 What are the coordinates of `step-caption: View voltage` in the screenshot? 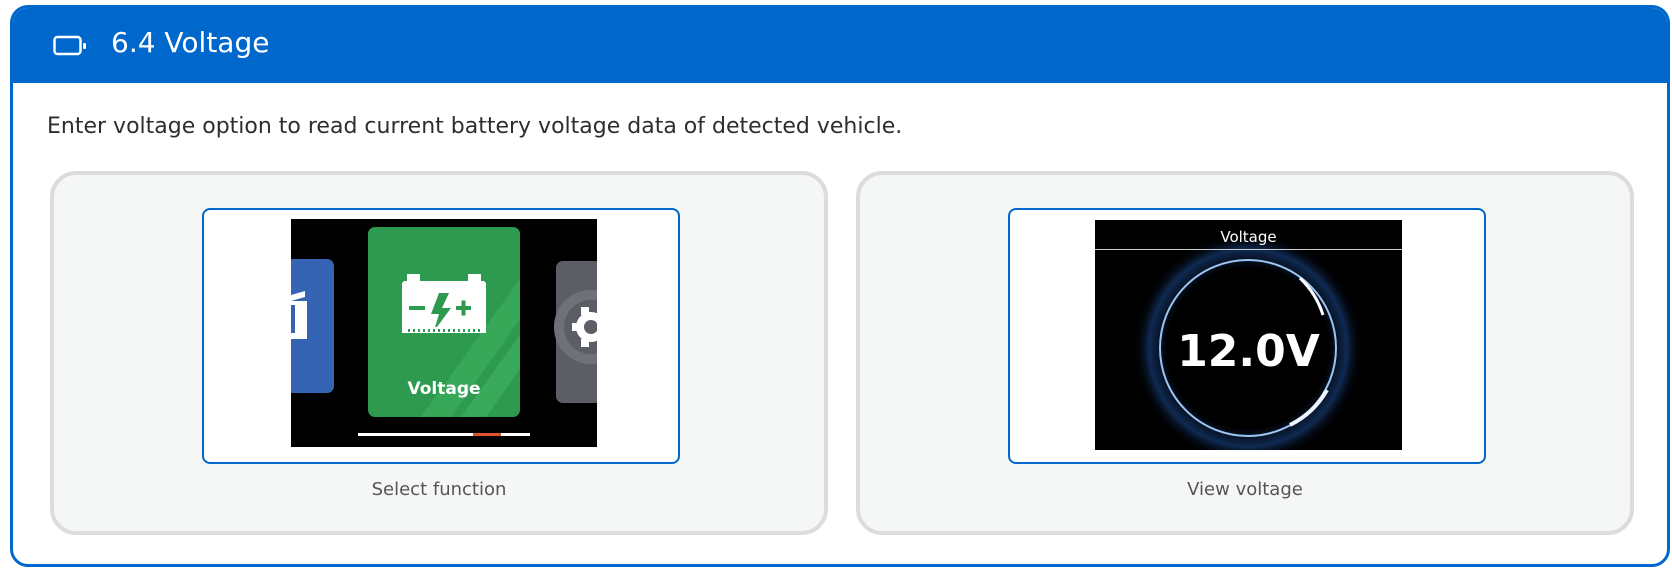 It's located at (1245, 489).